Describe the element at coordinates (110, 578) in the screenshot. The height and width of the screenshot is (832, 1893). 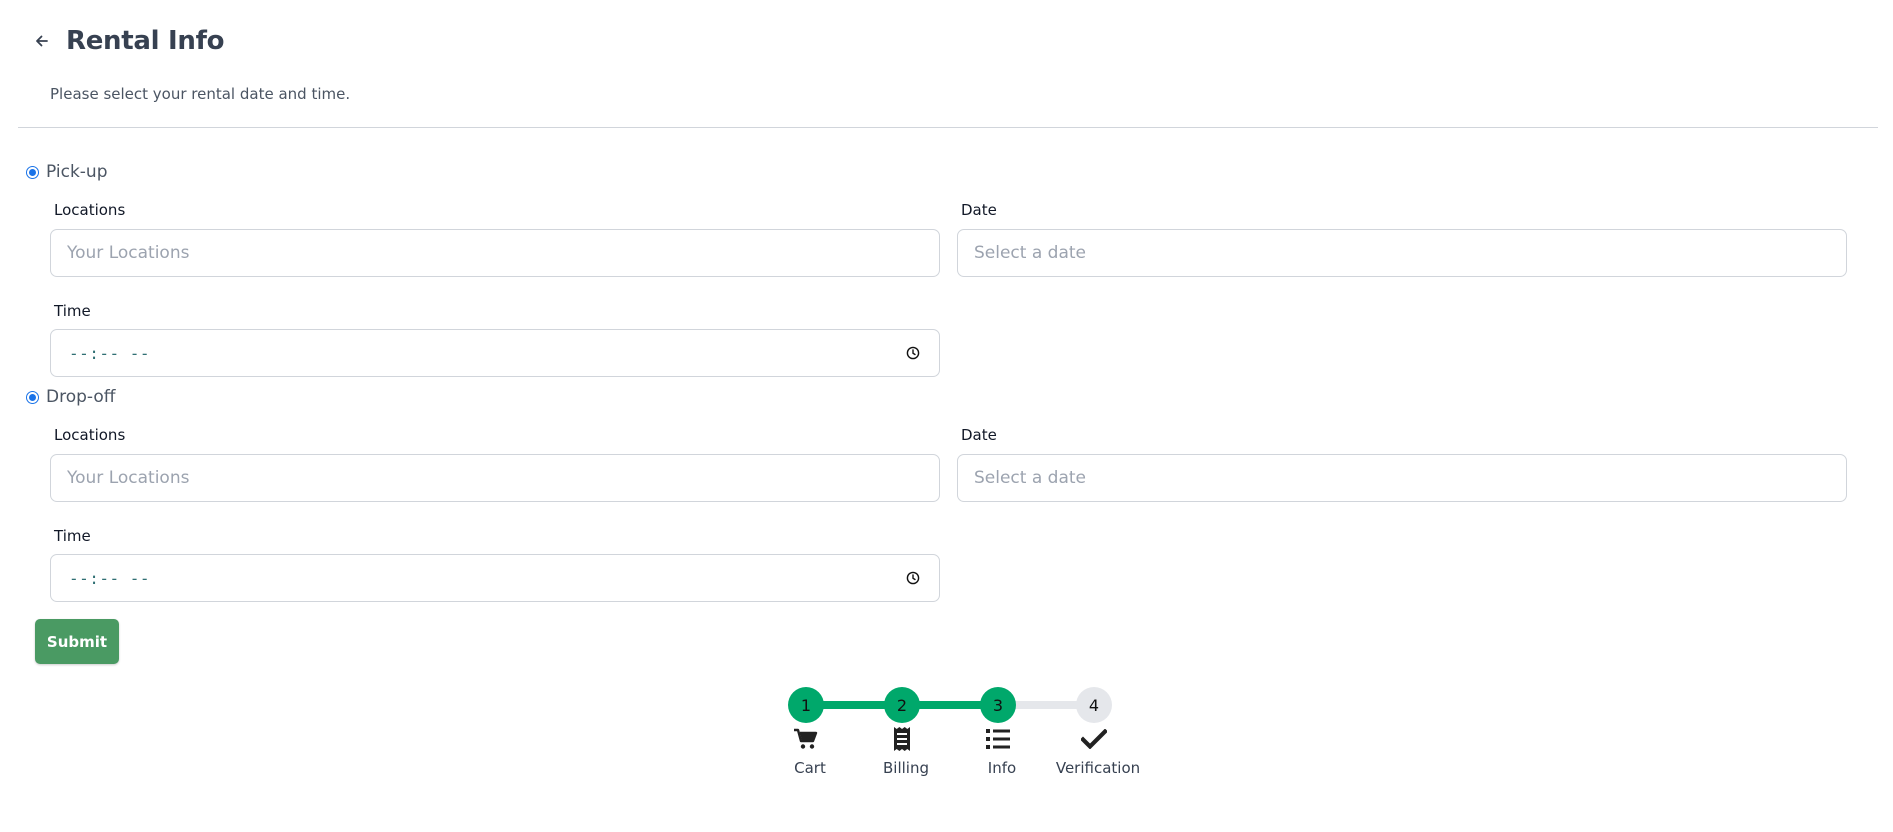
I see `dropoff-time-value: --:-- --` at that location.